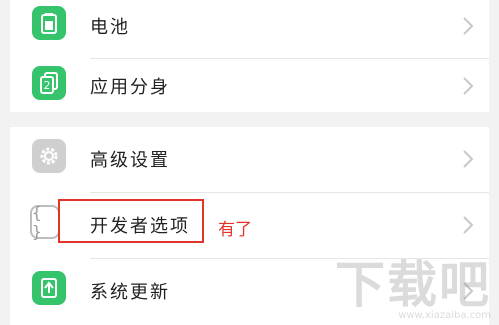 The image size is (499, 325). Describe the element at coordinates (130, 292) in the screenshot. I see `settings-item-label: 系统更新` at that location.